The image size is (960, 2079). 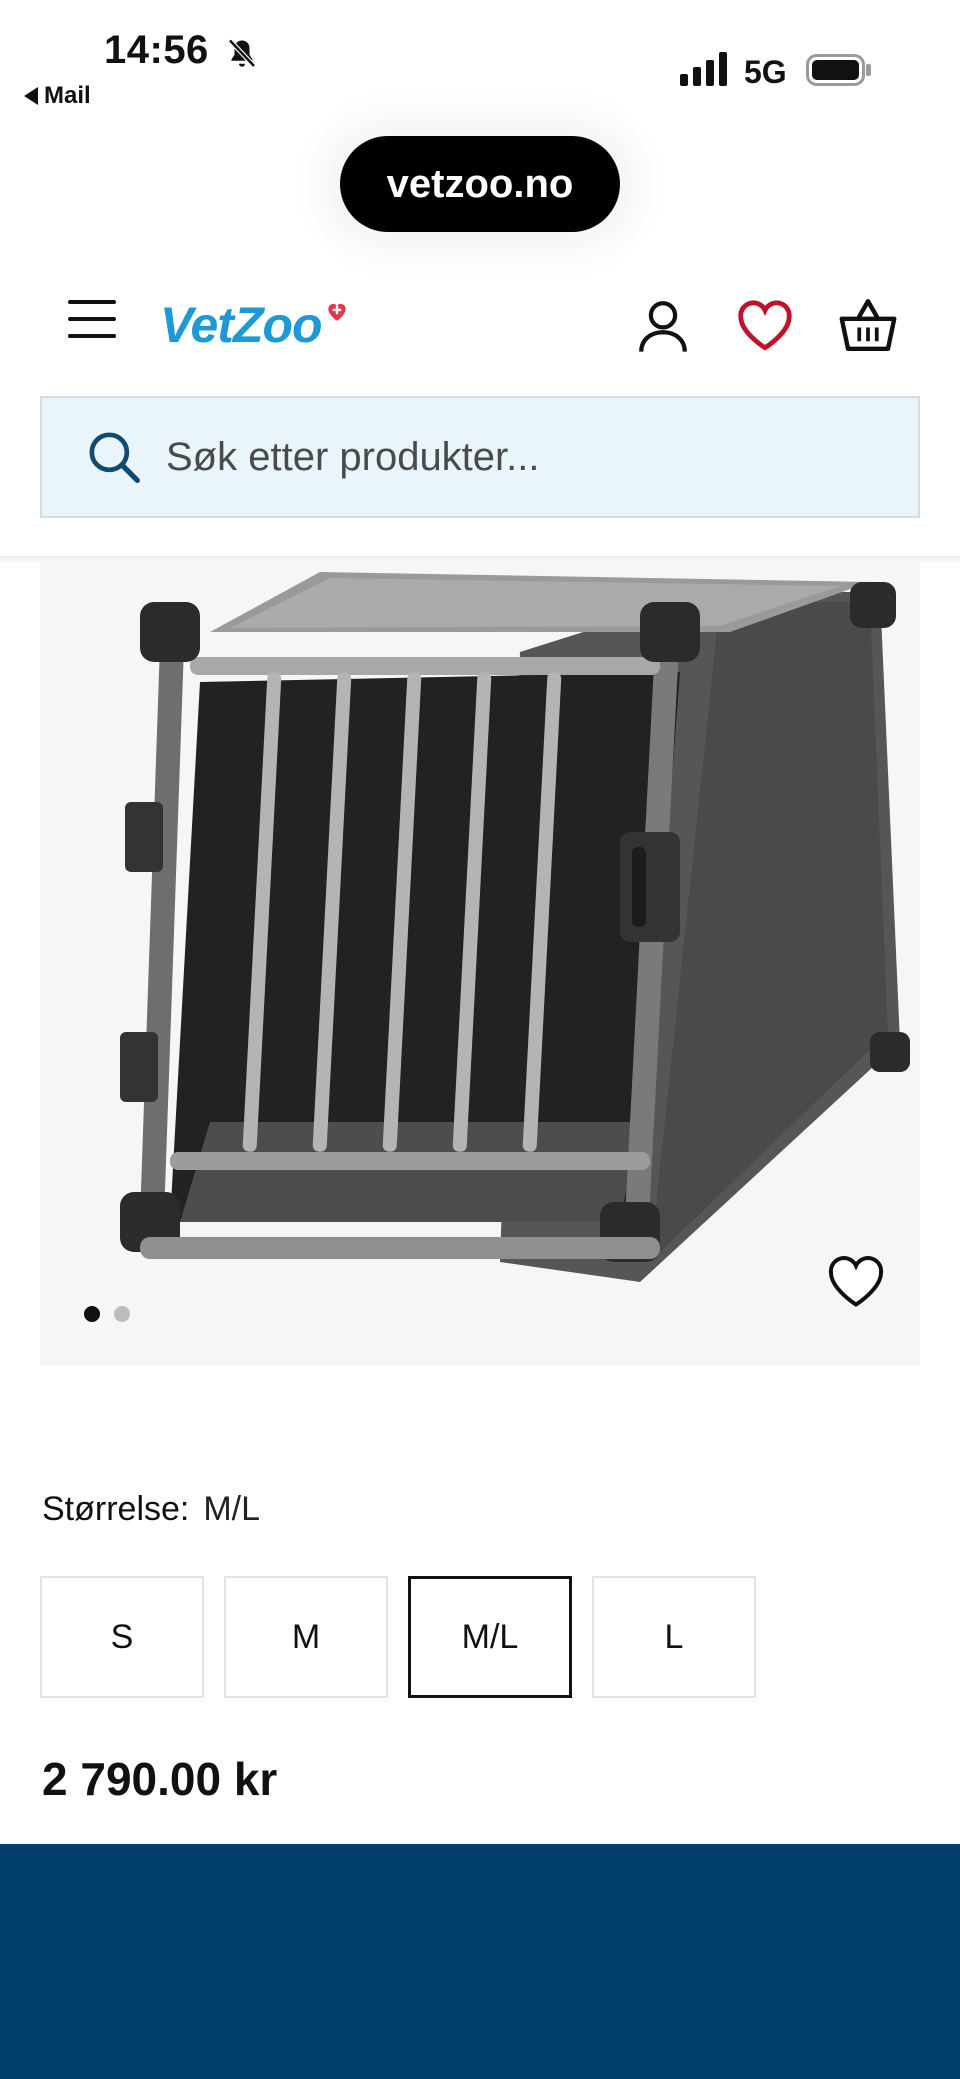 What do you see at coordinates (674, 1637) in the screenshot?
I see `size-option: L` at bounding box center [674, 1637].